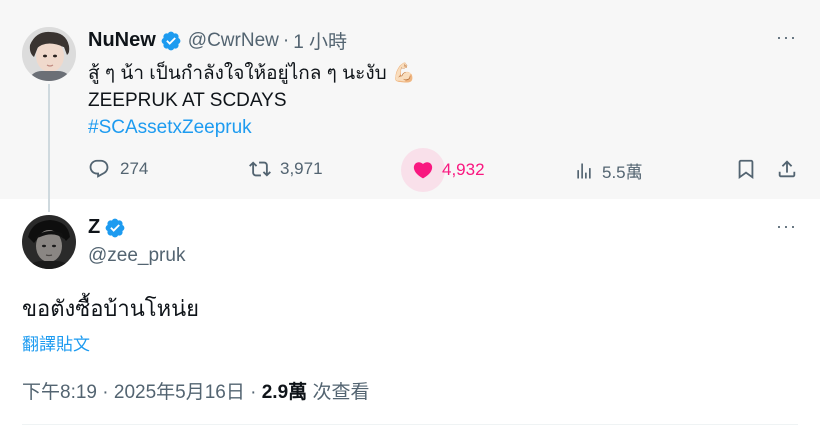 The height and width of the screenshot is (427, 820). Describe the element at coordinates (56, 342) in the screenshot. I see `translate-post-link: 翻譯貼文` at that location.